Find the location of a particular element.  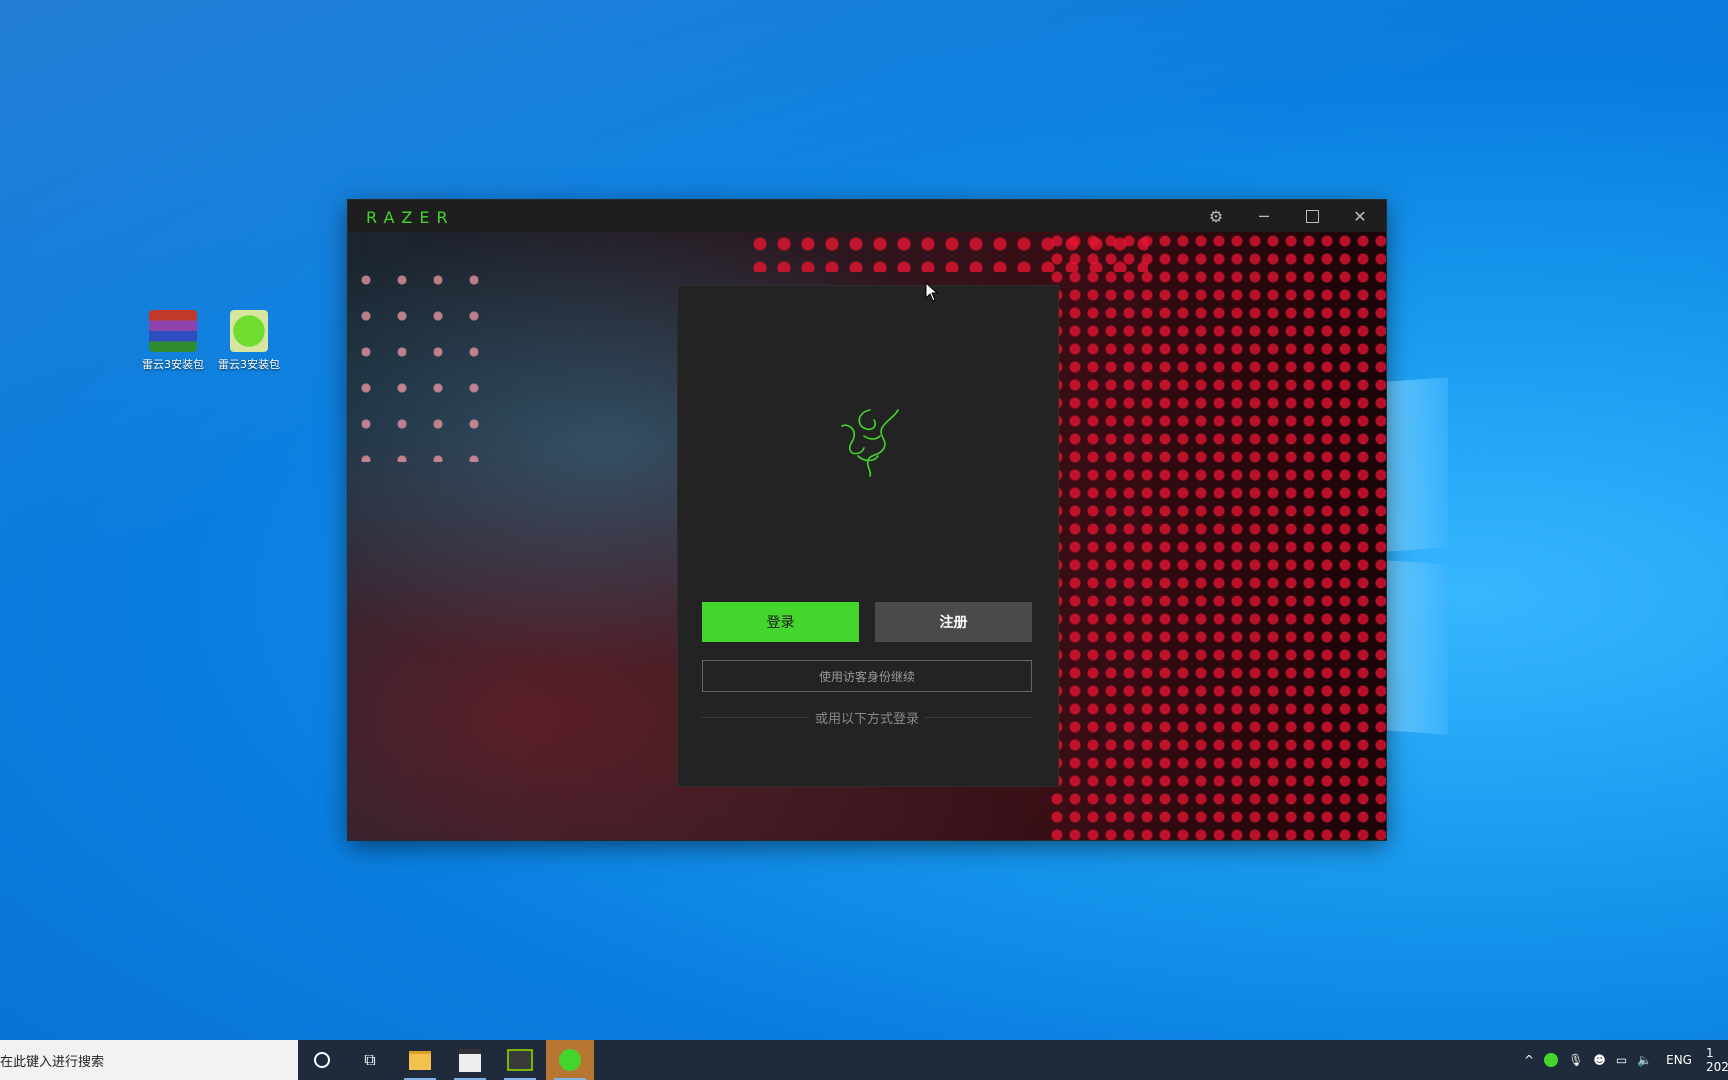

gear-icon: ⚙ is located at coordinates (1216, 216).